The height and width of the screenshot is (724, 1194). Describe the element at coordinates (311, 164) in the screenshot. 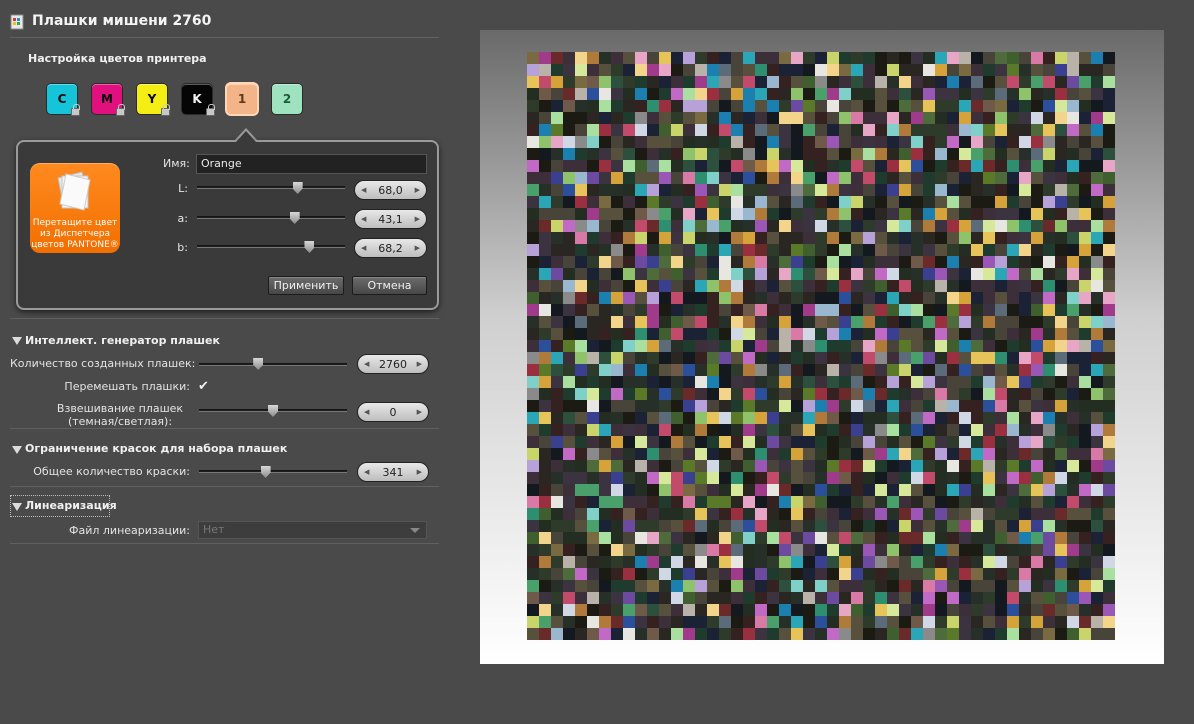

I see `color-name-field: Orange` at that location.